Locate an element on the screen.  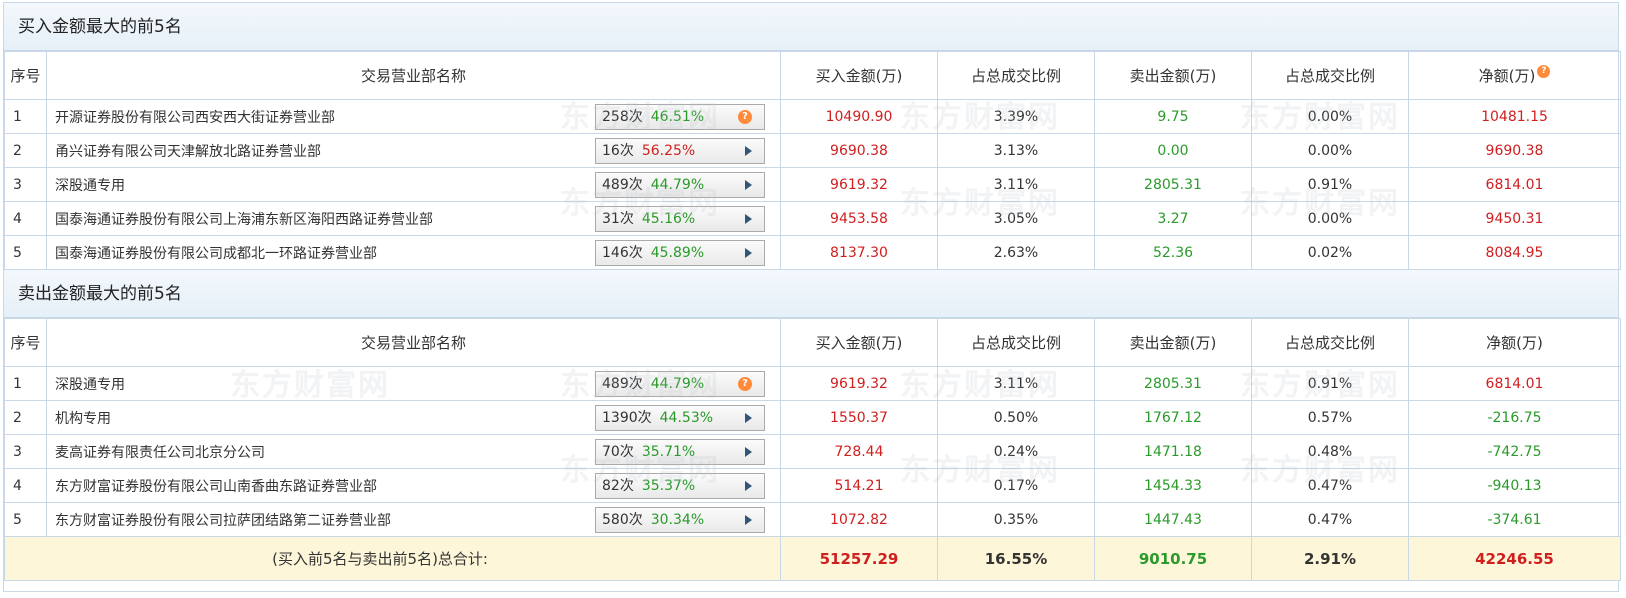
trade-count-badge: 31次 45.16% is located at coordinates (680, 219).